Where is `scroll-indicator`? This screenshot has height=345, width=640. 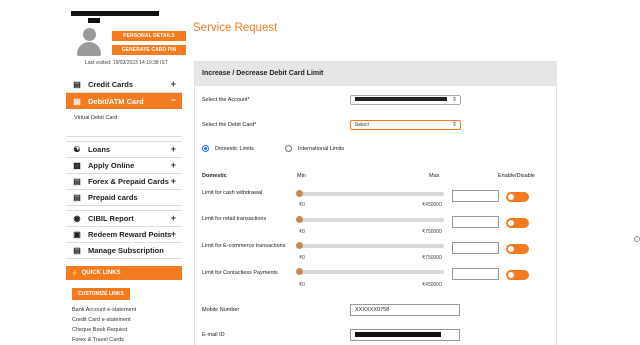
scroll-indicator is located at coordinates (637, 239).